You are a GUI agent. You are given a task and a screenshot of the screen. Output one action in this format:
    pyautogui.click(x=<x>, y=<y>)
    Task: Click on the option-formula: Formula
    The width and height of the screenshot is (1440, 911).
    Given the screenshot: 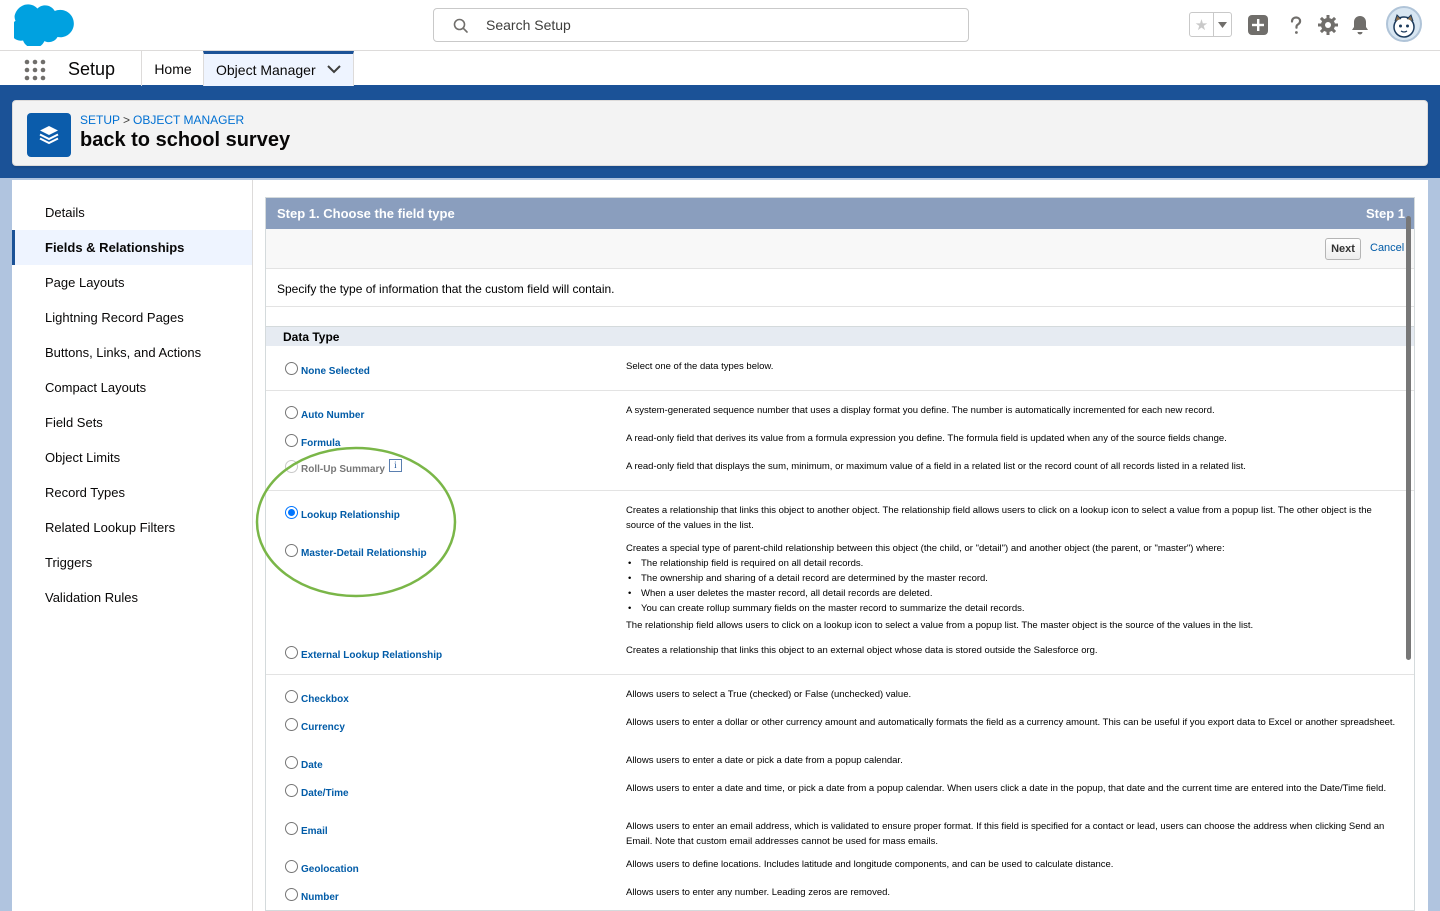 What is the action you would take?
    pyautogui.click(x=312, y=441)
    